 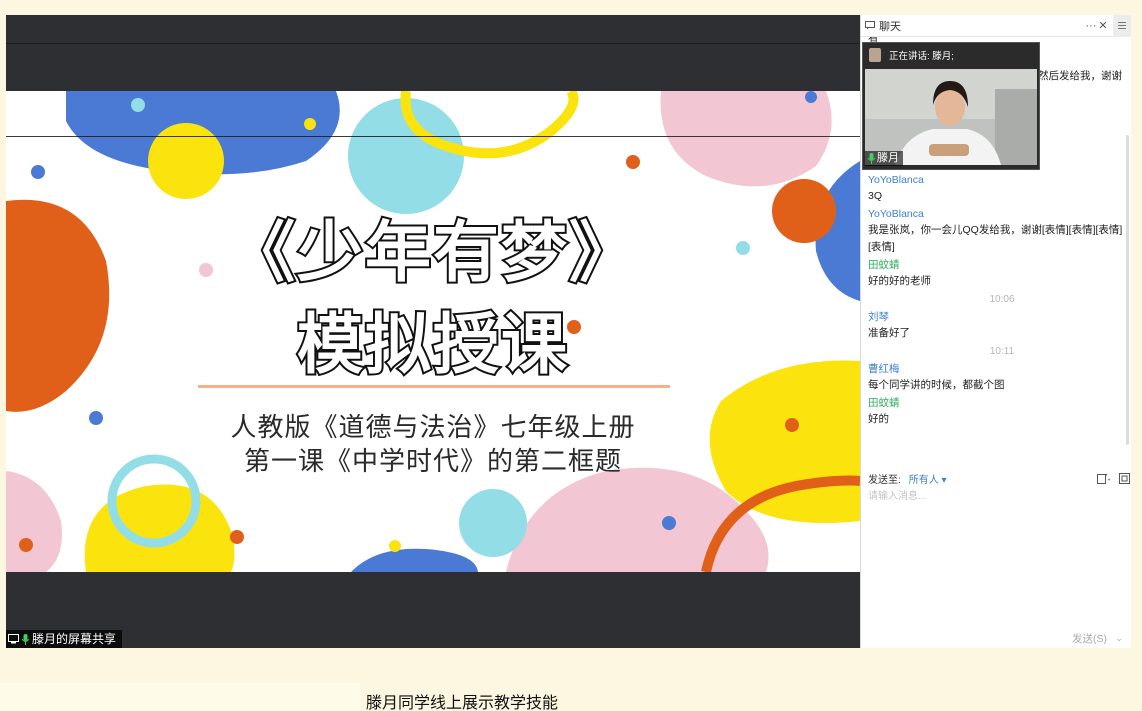 What do you see at coordinates (951, 106) in the screenshot?
I see `speaker-video-window: 正在讲话: 滕月; 滕月` at bounding box center [951, 106].